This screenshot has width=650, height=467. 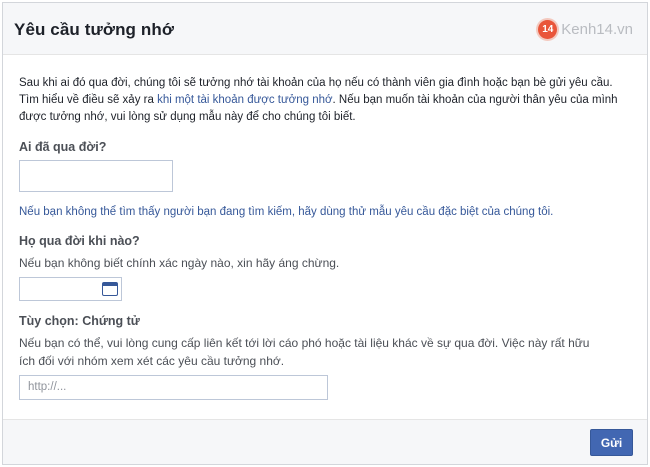 What do you see at coordinates (325, 441) in the screenshot?
I see `dialog-footer: Gửi` at bounding box center [325, 441].